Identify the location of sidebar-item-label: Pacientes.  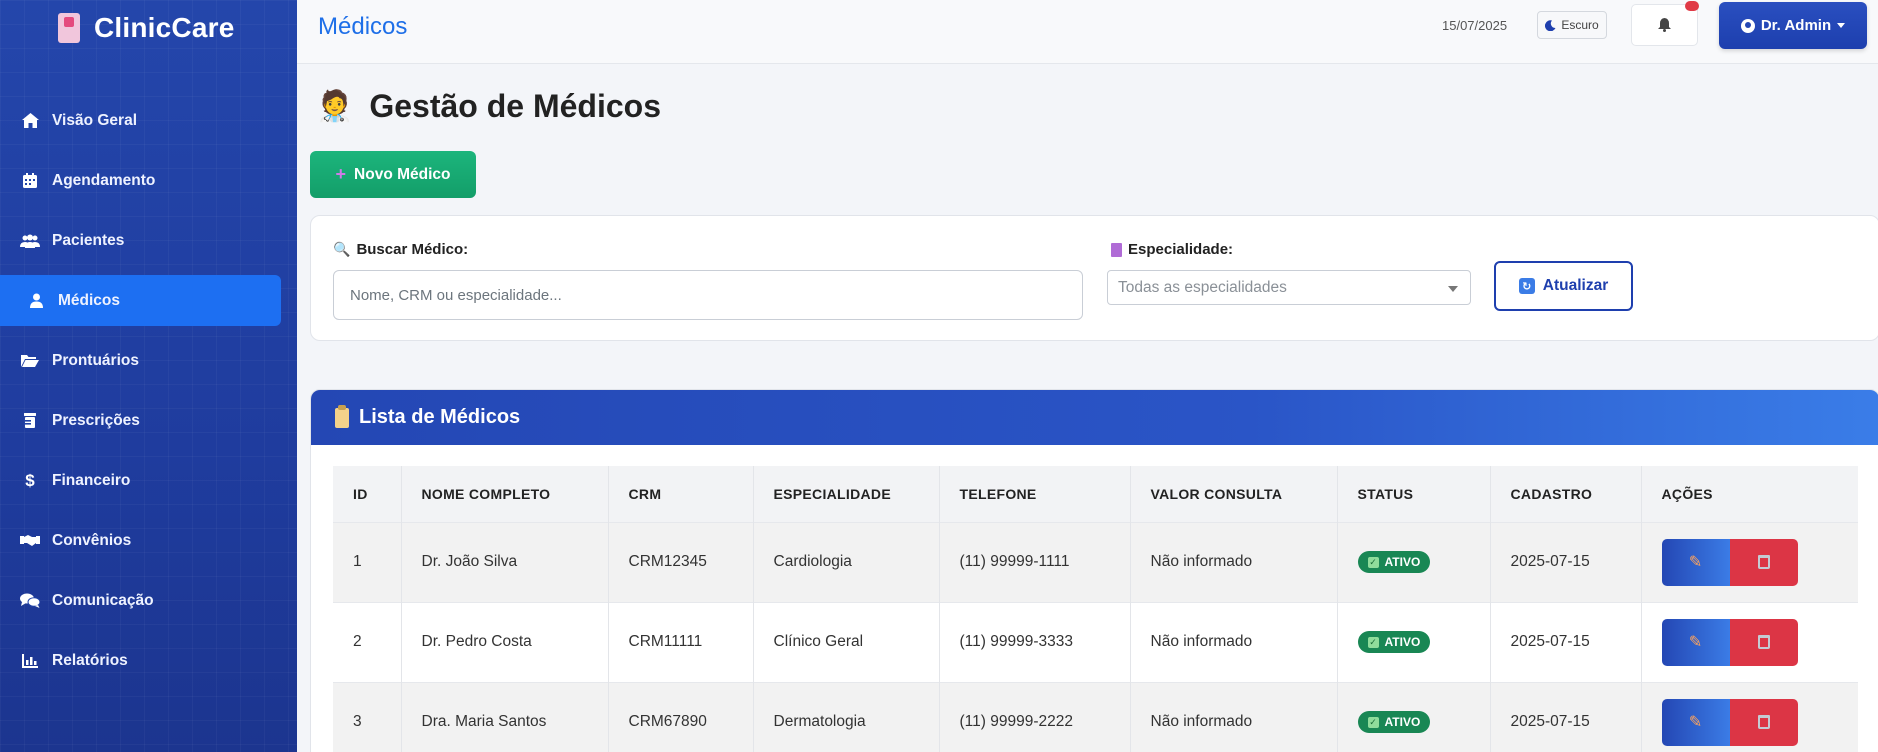
(88, 240).